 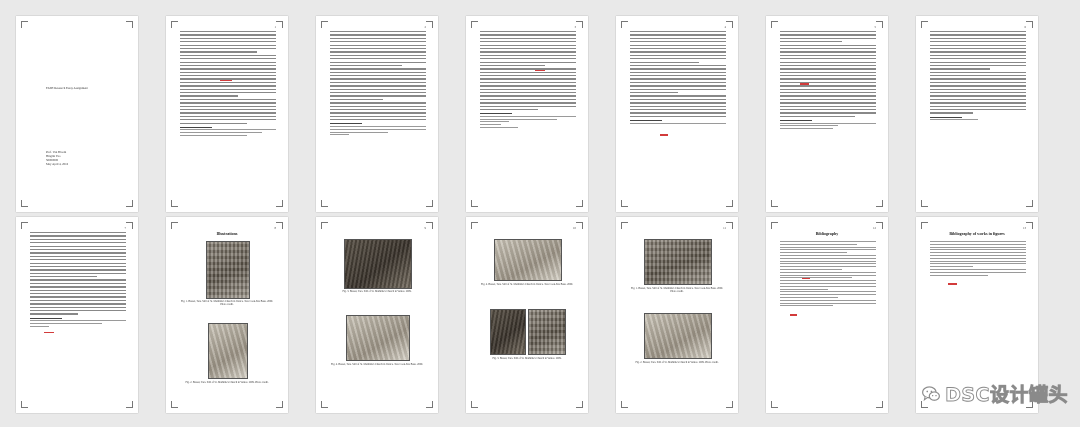 I want to click on page-thumbnail: 5, so click(x=827, y=114).